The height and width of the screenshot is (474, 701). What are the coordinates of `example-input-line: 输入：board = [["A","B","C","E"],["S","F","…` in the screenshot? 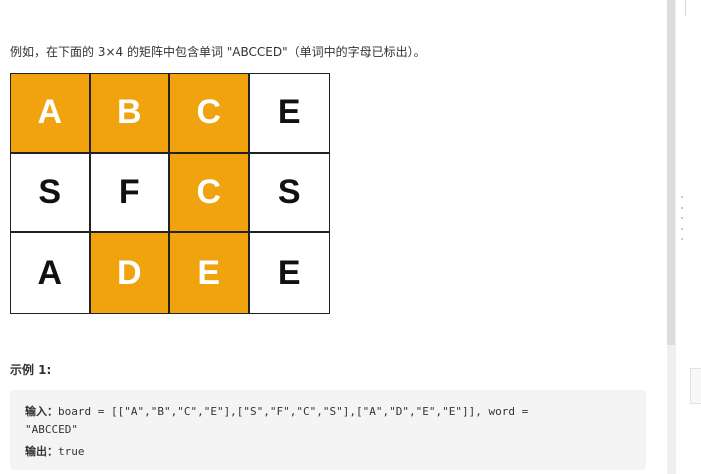 It's located at (276, 411).